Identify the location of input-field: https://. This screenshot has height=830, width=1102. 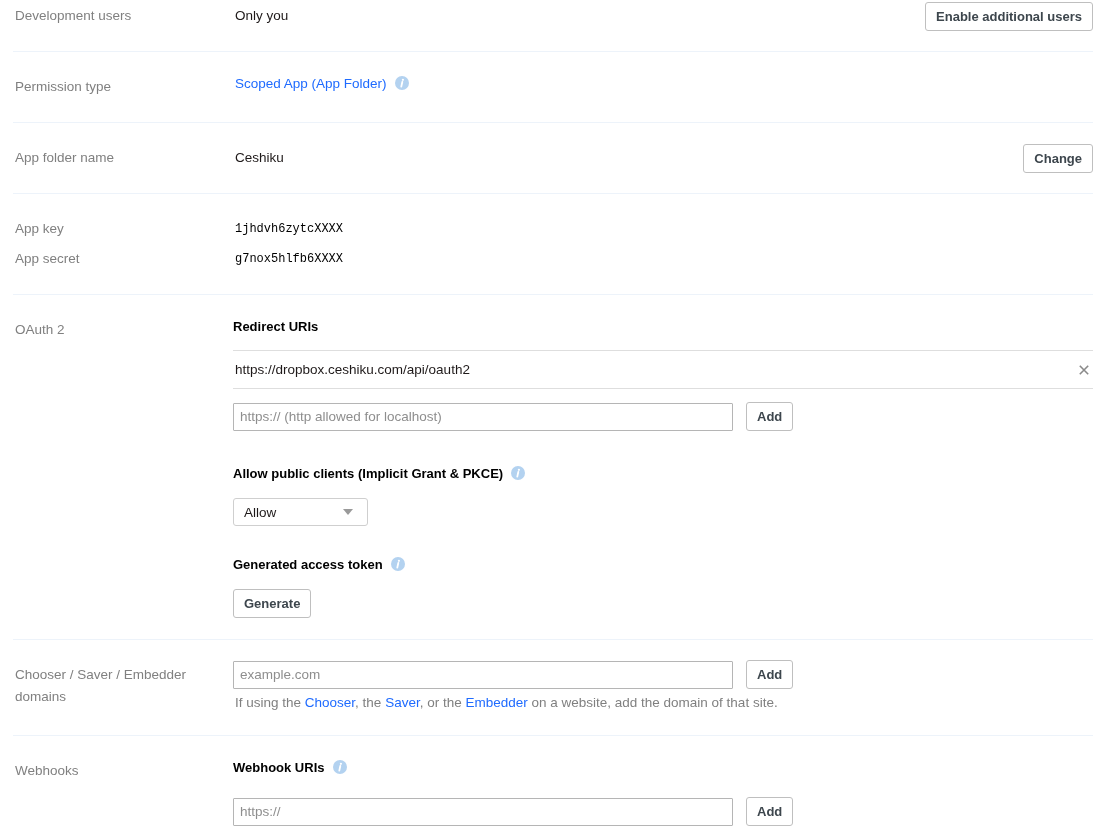
(483, 811).